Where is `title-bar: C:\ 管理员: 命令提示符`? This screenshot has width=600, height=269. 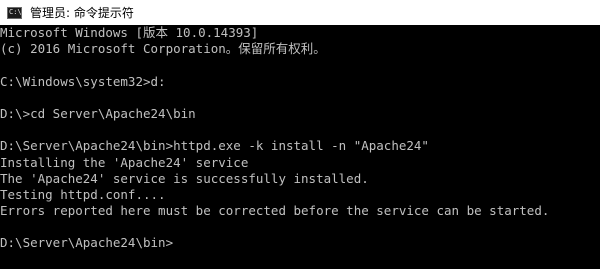 title-bar: C:\ 管理员: 命令提示符 is located at coordinates (300, 12).